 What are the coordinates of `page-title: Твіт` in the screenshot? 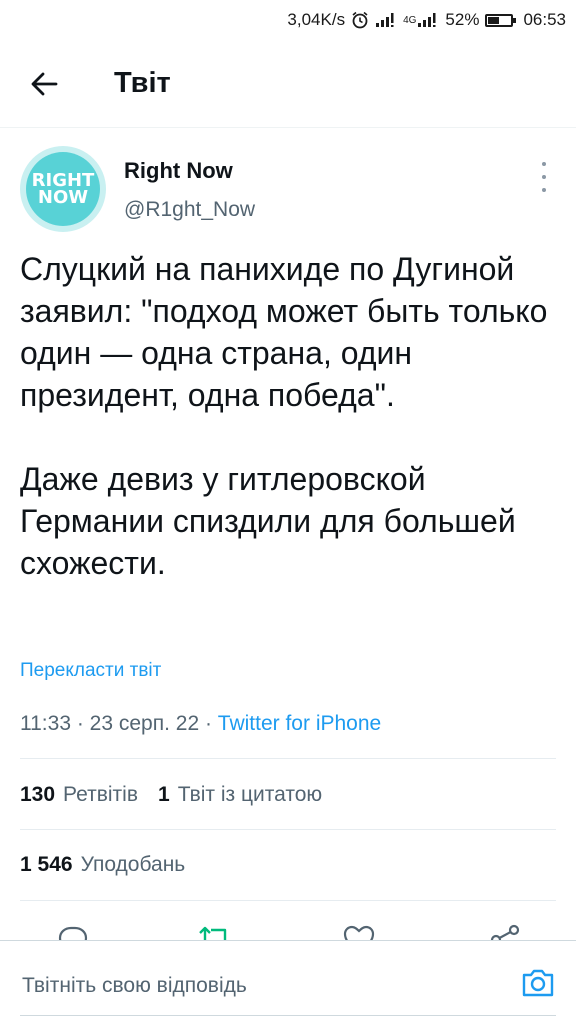 It's located at (142, 83).